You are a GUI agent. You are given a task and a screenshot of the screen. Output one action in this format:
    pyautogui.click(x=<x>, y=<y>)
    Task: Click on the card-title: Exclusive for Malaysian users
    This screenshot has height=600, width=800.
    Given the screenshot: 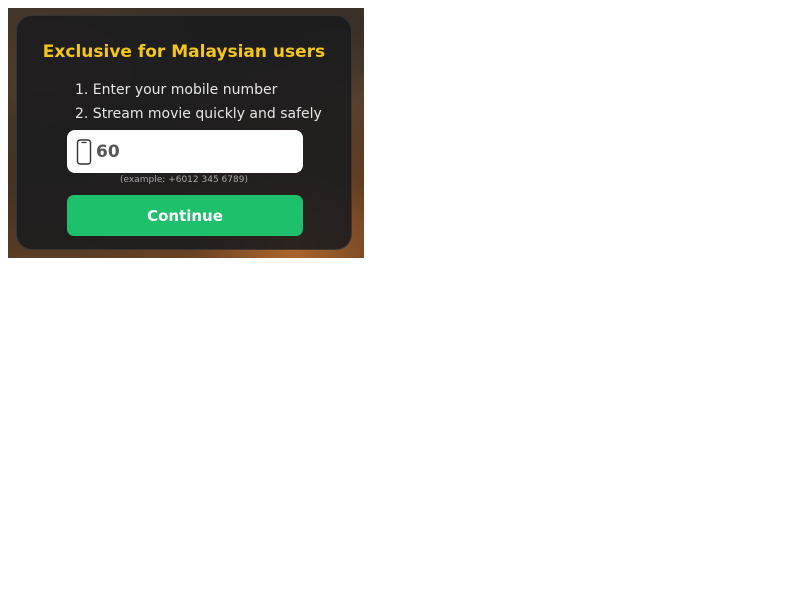 What is the action you would take?
    pyautogui.click(x=184, y=52)
    